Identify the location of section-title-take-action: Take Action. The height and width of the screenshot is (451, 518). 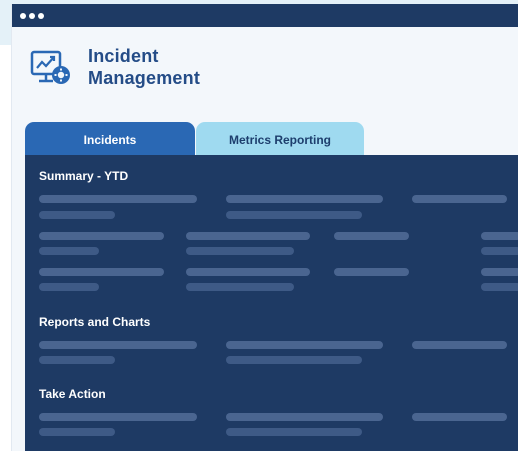
(72, 394).